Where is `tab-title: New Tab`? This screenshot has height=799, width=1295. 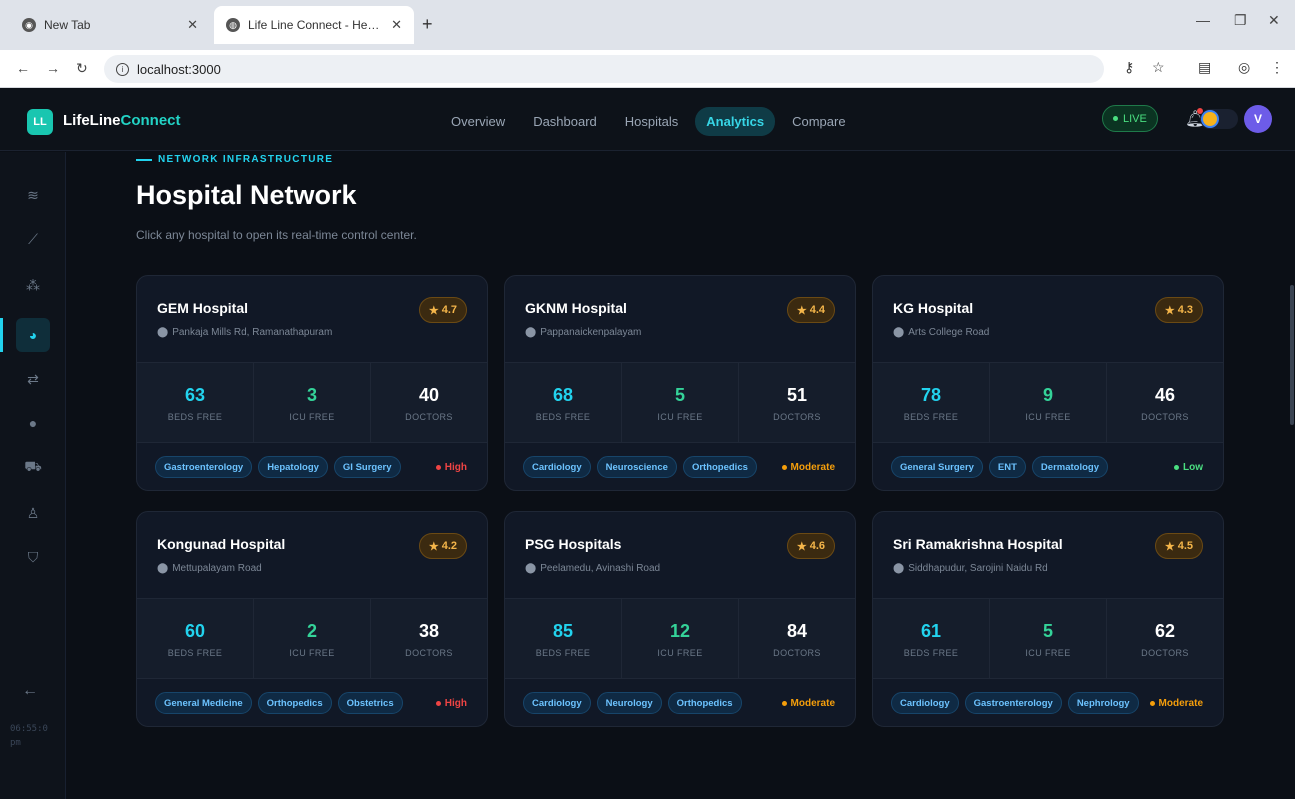
tab-title: New Tab is located at coordinates (67, 25).